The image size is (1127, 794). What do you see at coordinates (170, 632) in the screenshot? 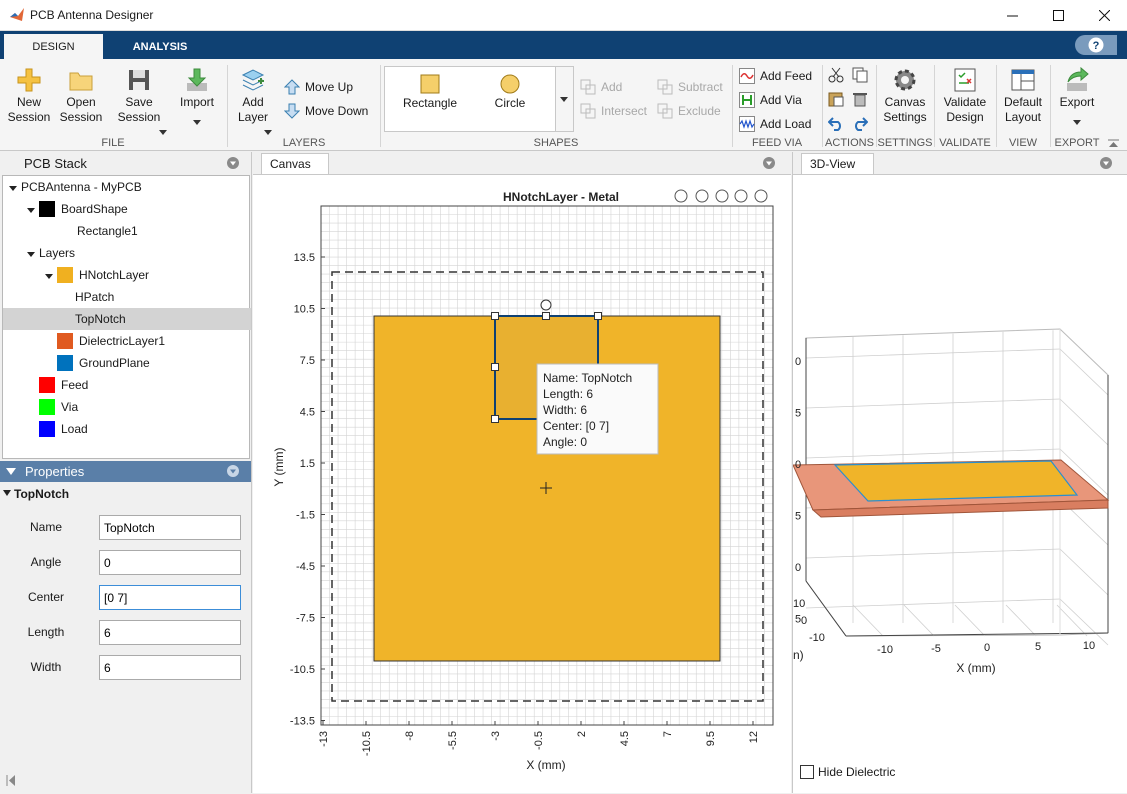
I see `property-field-length` at bounding box center [170, 632].